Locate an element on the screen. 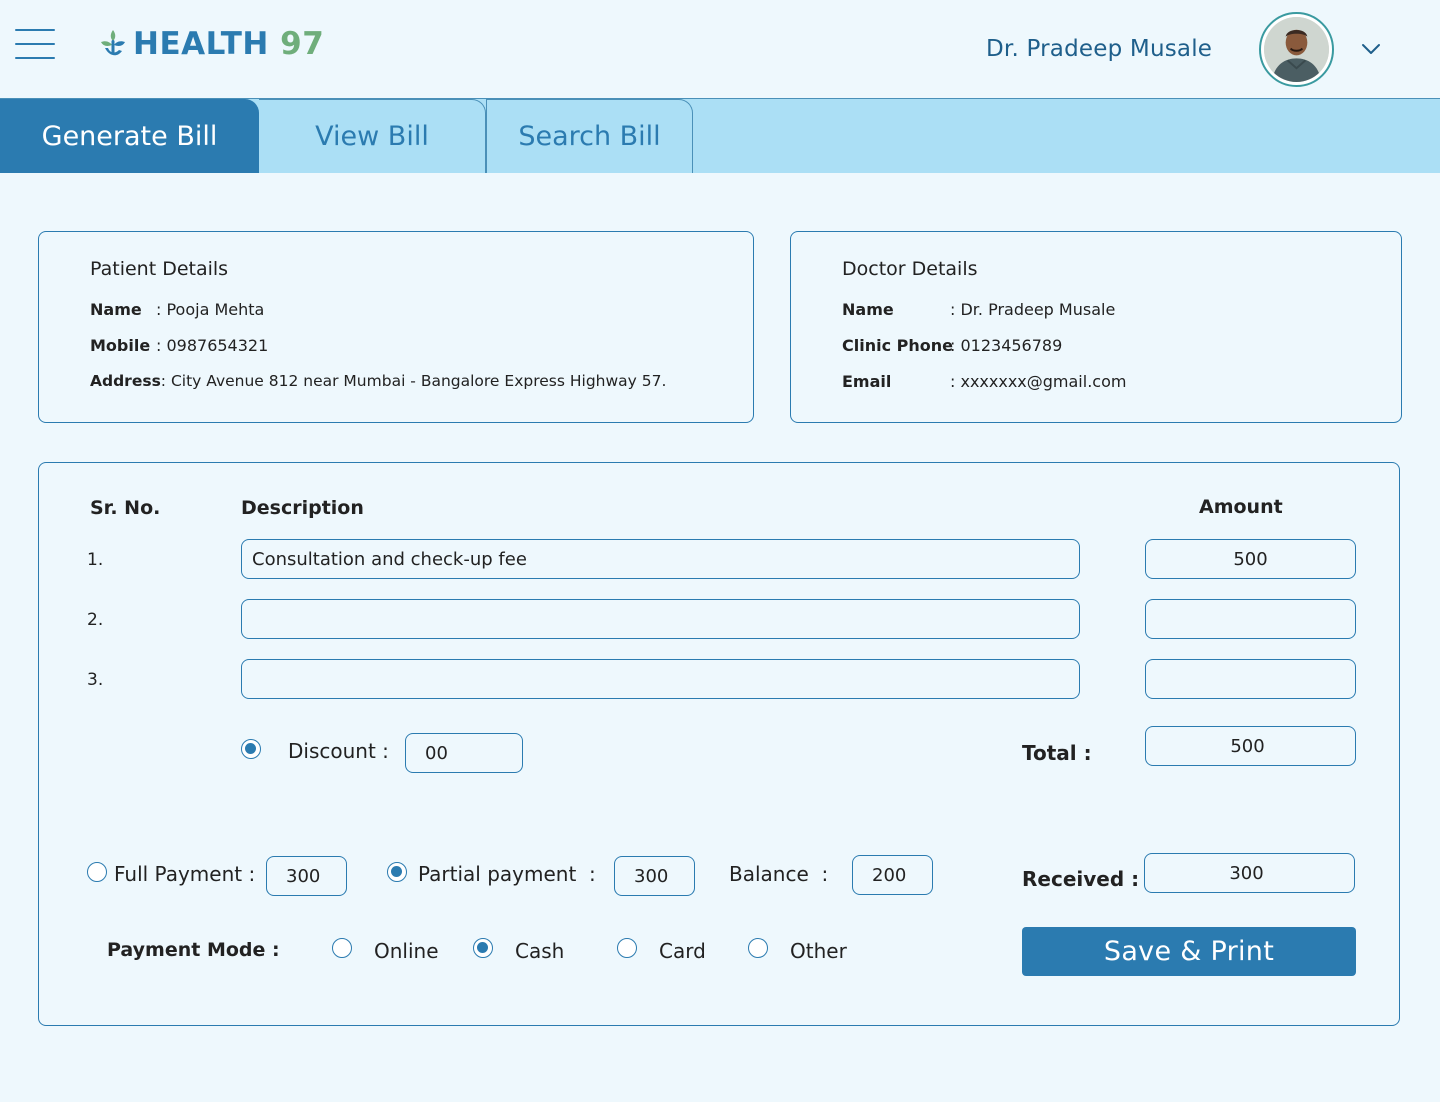 The width and height of the screenshot is (1440, 1102). patient-mobile-row: Mobile : 0987654321 is located at coordinates (179, 345).